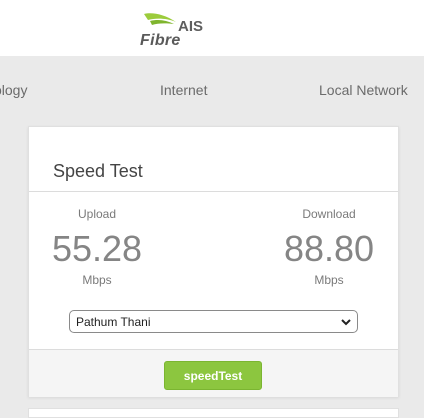  I want to click on upload-label: Upload, so click(97, 214).